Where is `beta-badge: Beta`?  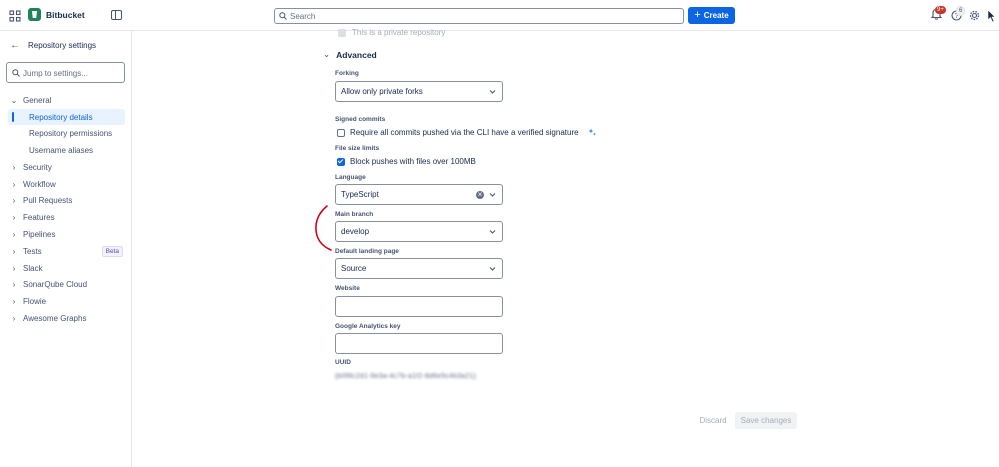
beta-badge: Beta is located at coordinates (112, 251).